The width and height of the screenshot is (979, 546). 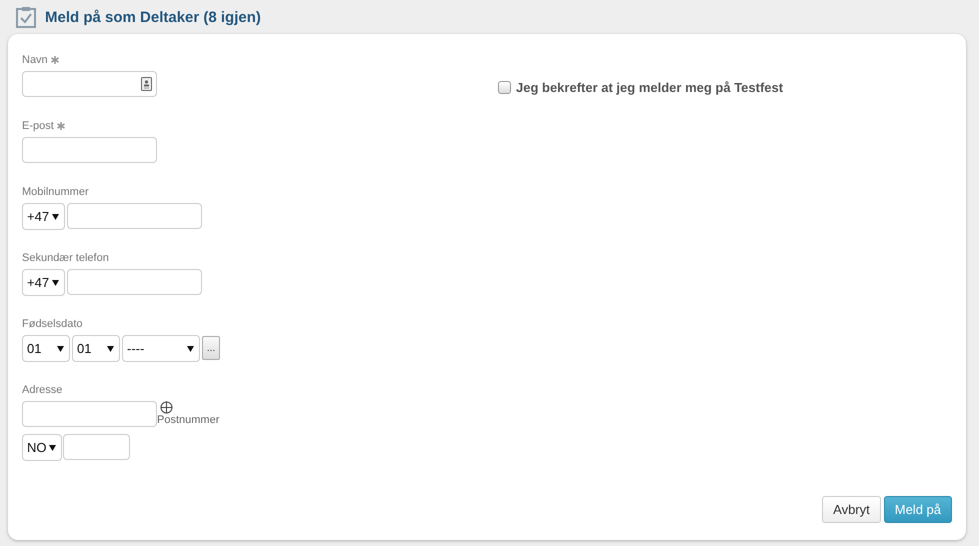 What do you see at coordinates (26, 17) in the screenshot?
I see `clipboard-check-icon` at bounding box center [26, 17].